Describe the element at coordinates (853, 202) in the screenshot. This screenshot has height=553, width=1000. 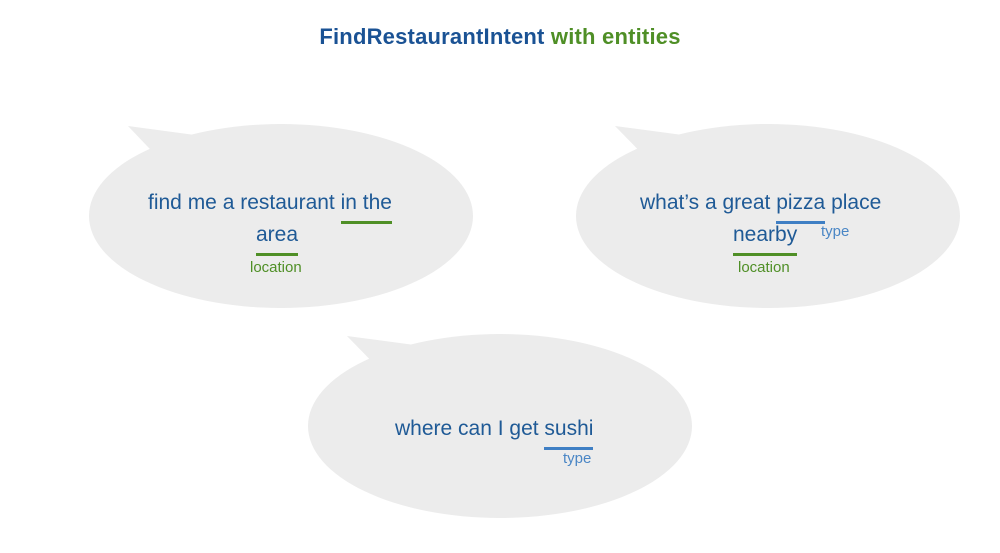
I see `utterance-2-text-post: place` at that location.